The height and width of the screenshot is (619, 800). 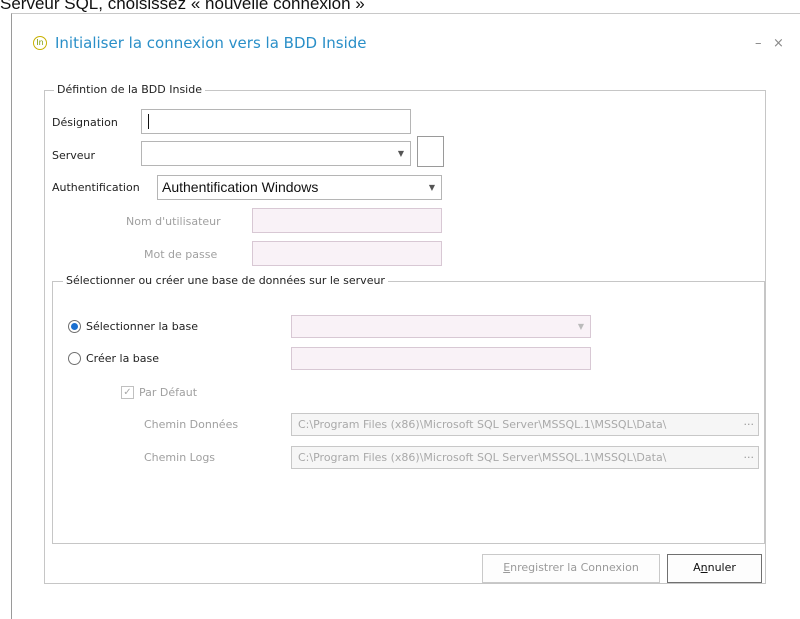 I want to click on create-base-input, so click(x=441, y=358).